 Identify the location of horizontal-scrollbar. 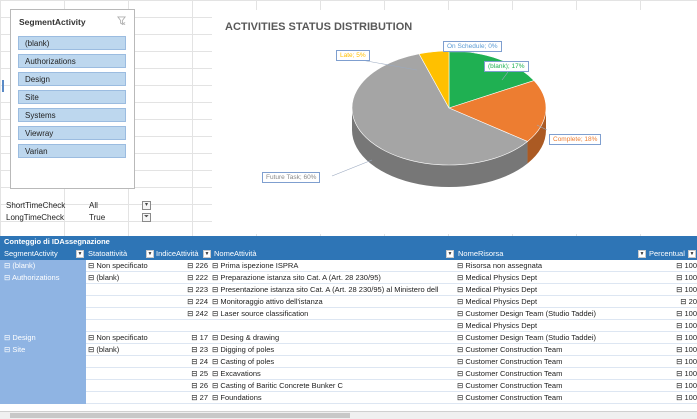
(348, 415).